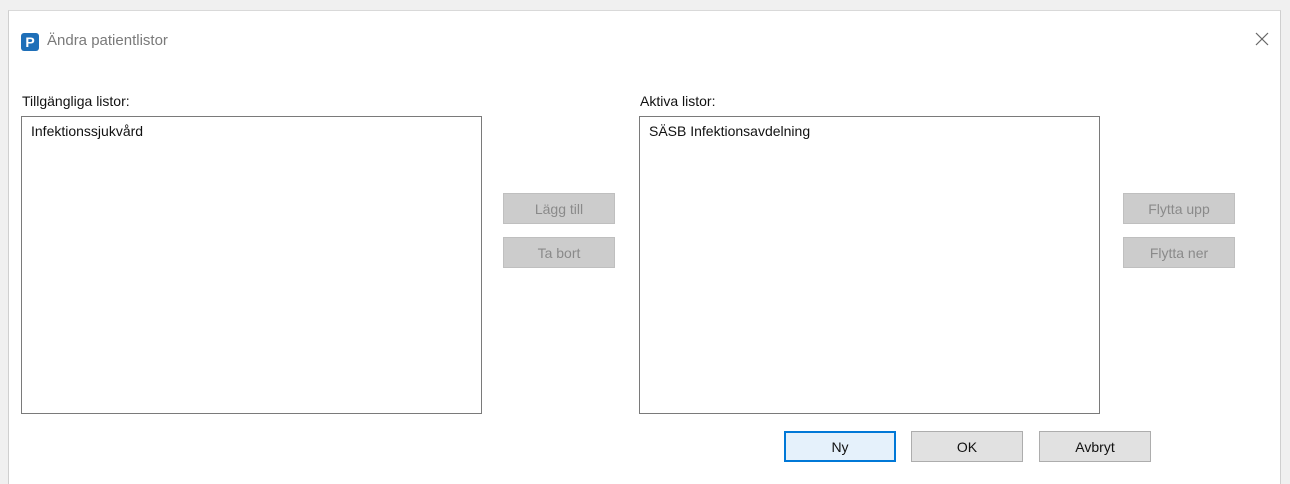  Describe the element at coordinates (869, 131) in the screenshot. I see `list-item: SÄSB Infektionsavdelning` at that location.